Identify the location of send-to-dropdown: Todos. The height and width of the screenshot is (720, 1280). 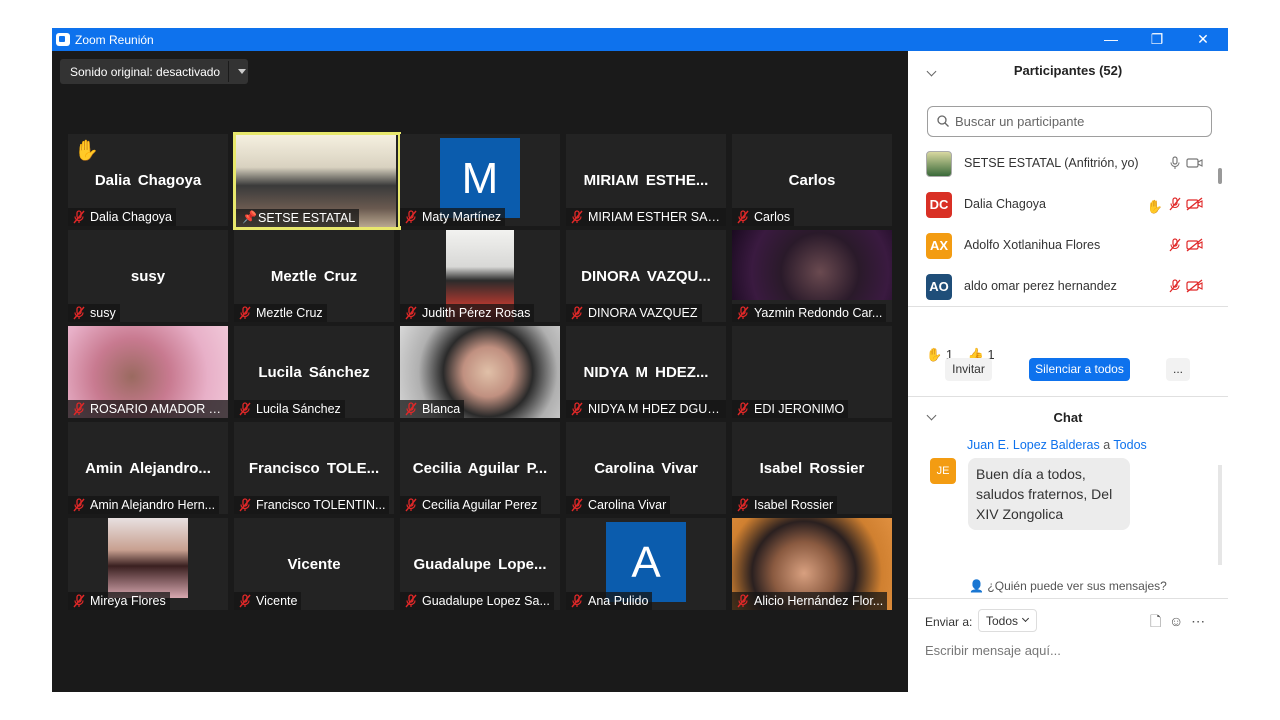
(1007, 620).